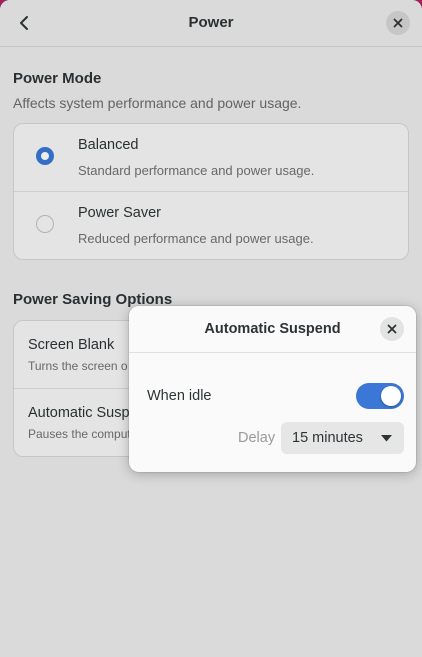  Describe the element at coordinates (179, 396) in the screenshot. I see `when-idle-label: When idle` at that location.